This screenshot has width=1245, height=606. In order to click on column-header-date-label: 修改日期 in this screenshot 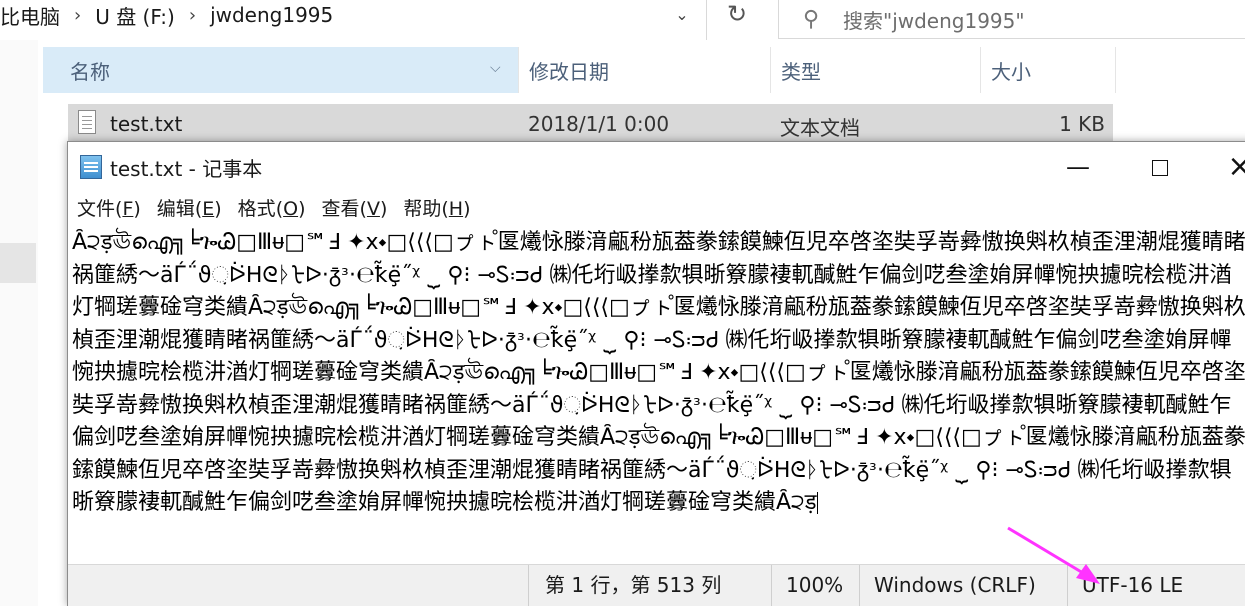, I will do `click(569, 71)`.